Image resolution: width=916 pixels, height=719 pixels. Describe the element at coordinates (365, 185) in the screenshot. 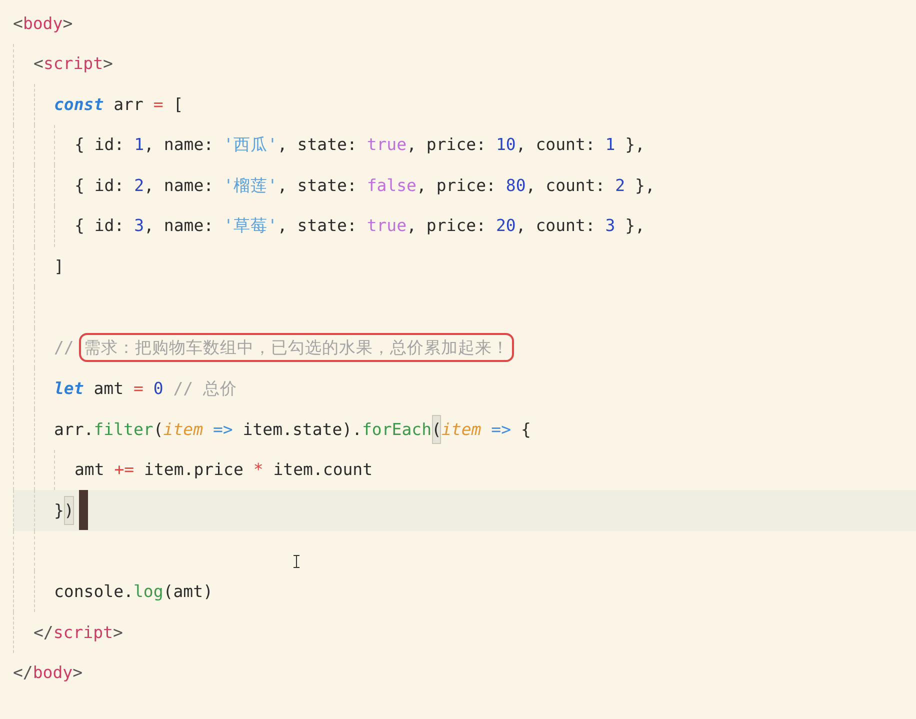

I see `code-line: { id: 2, name: '榴莲', state: false, price: 80, count: 2 },` at that location.